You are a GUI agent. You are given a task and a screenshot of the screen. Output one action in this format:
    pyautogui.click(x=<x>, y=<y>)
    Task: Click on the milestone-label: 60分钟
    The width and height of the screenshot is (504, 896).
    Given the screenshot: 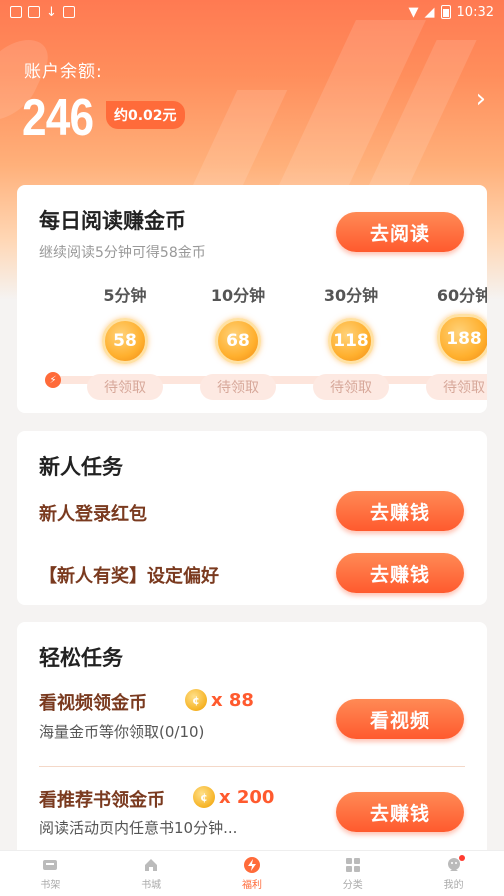 What is the action you would take?
    pyautogui.click(x=461, y=295)
    